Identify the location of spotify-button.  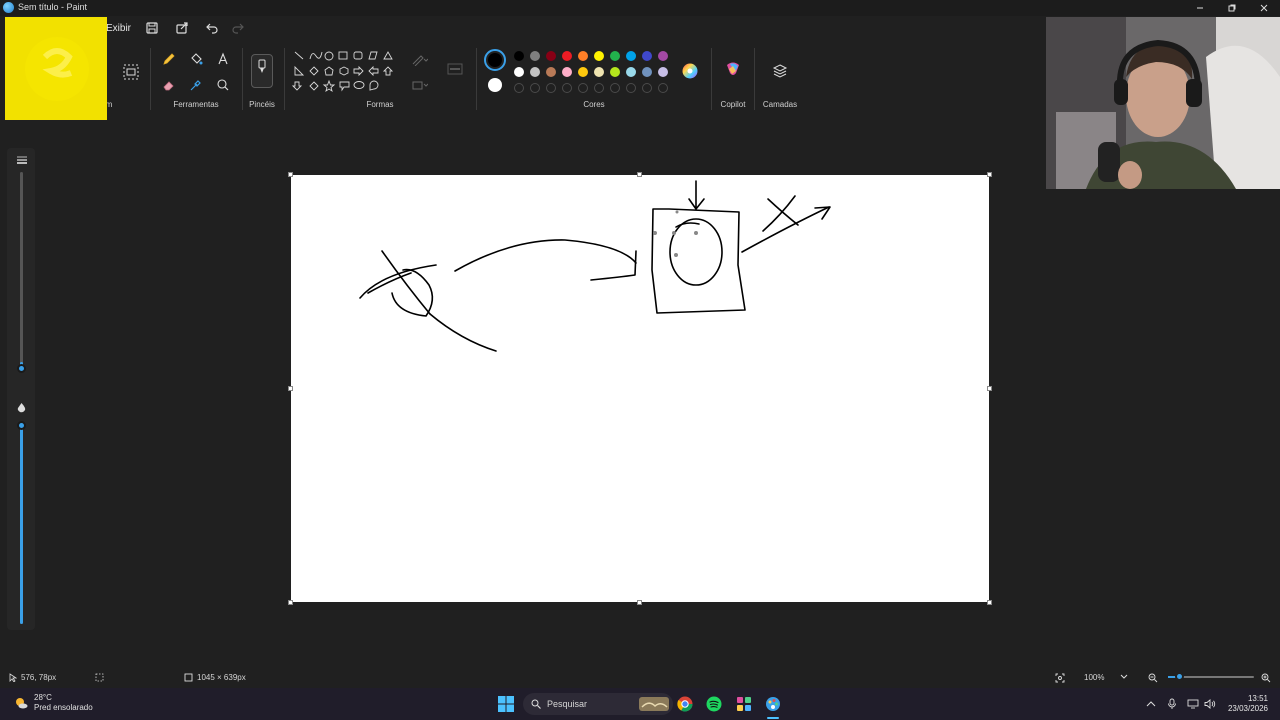
(714, 704).